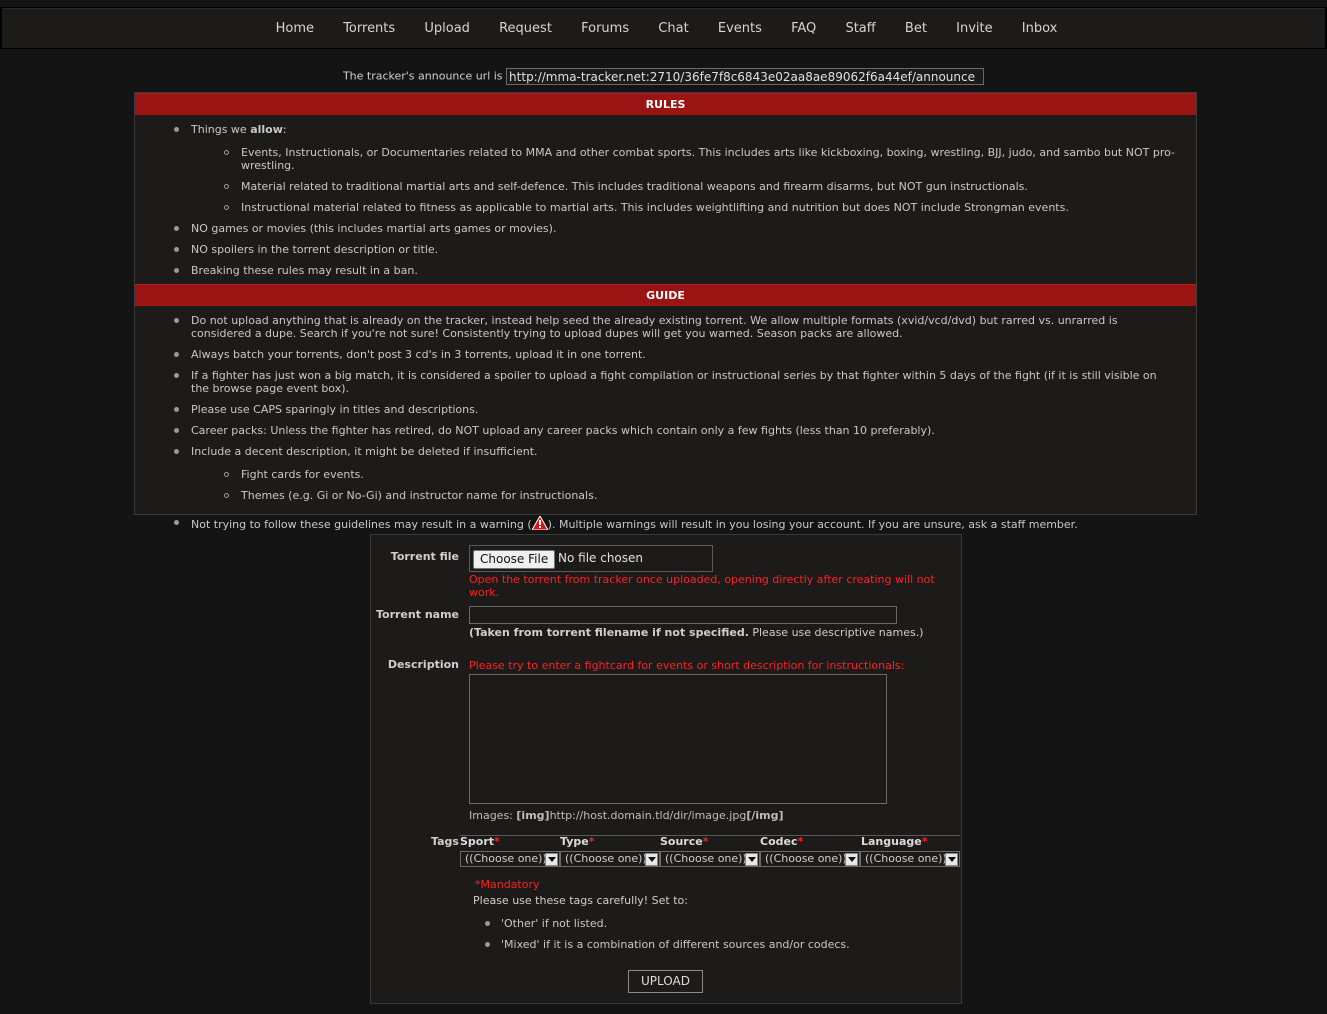  I want to click on torrent-file-input: Choose File No file chosen, so click(591, 558).